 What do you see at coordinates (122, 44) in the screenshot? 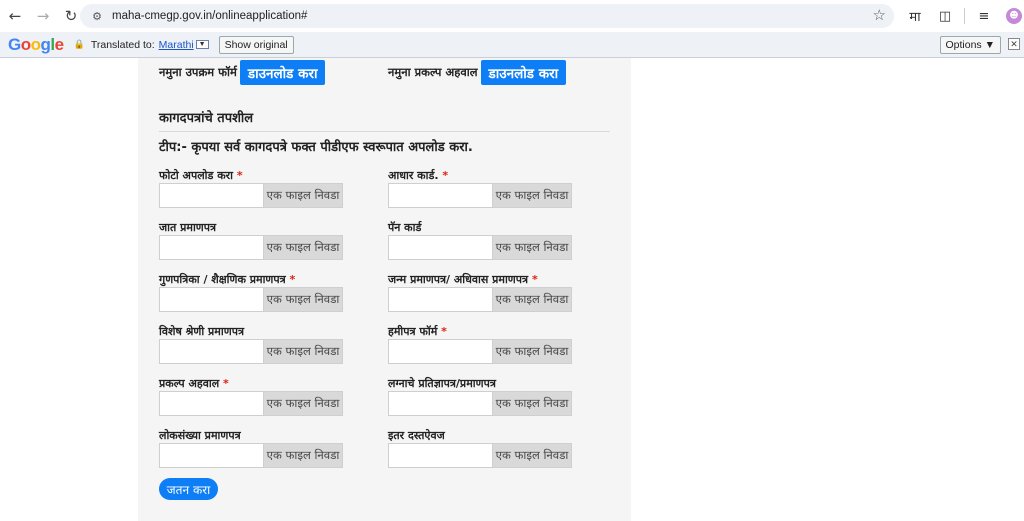
I see `translated-to-label: Translated to:` at bounding box center [122, 44].